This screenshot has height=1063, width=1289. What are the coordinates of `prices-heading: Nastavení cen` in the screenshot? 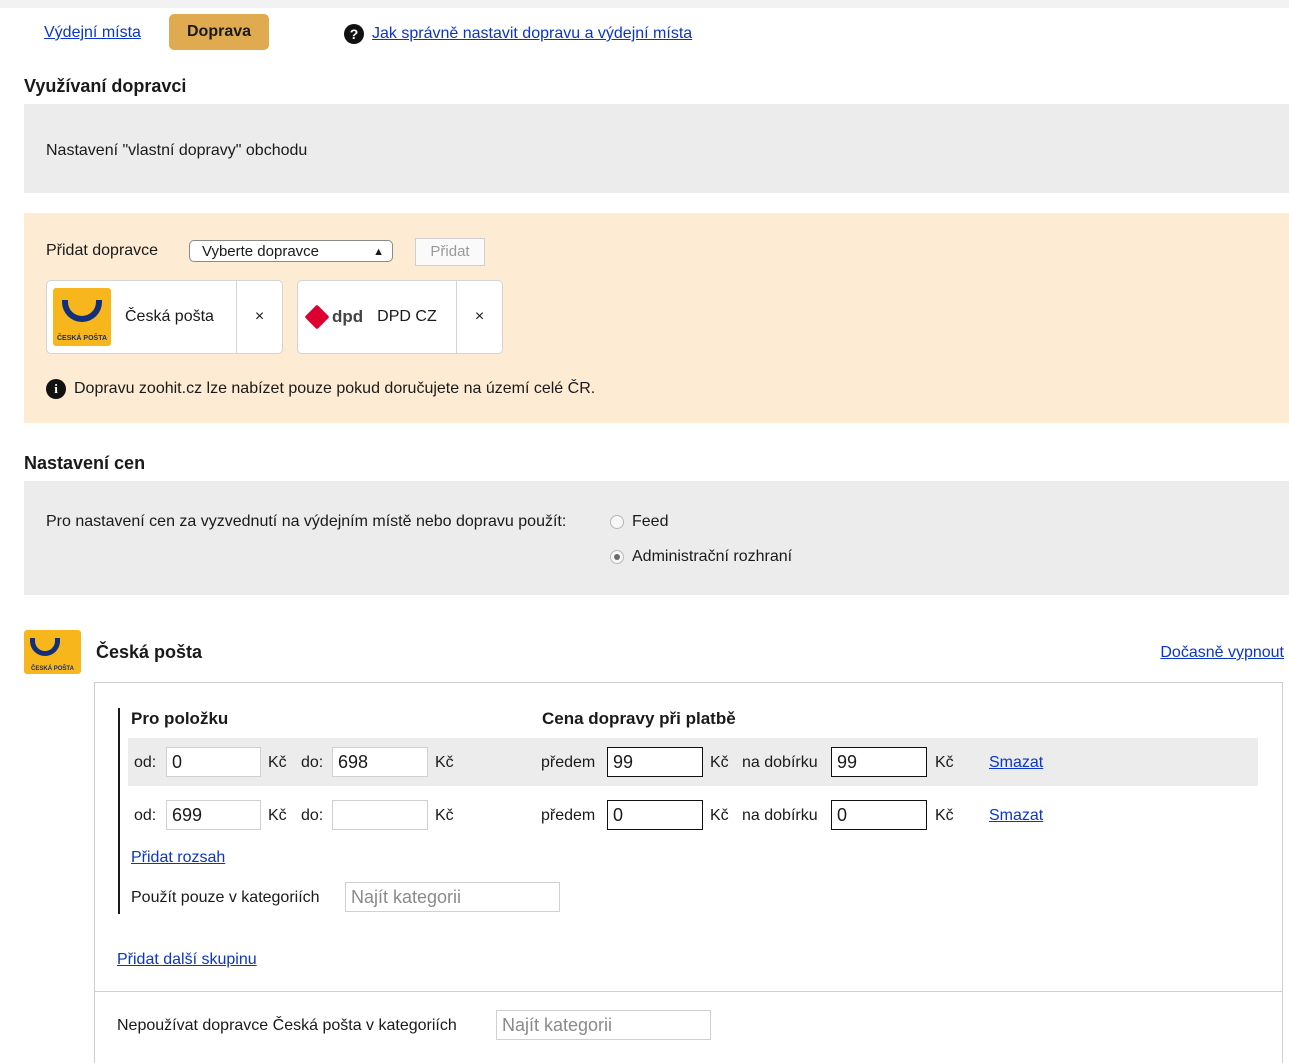 It's located at (85, 463).